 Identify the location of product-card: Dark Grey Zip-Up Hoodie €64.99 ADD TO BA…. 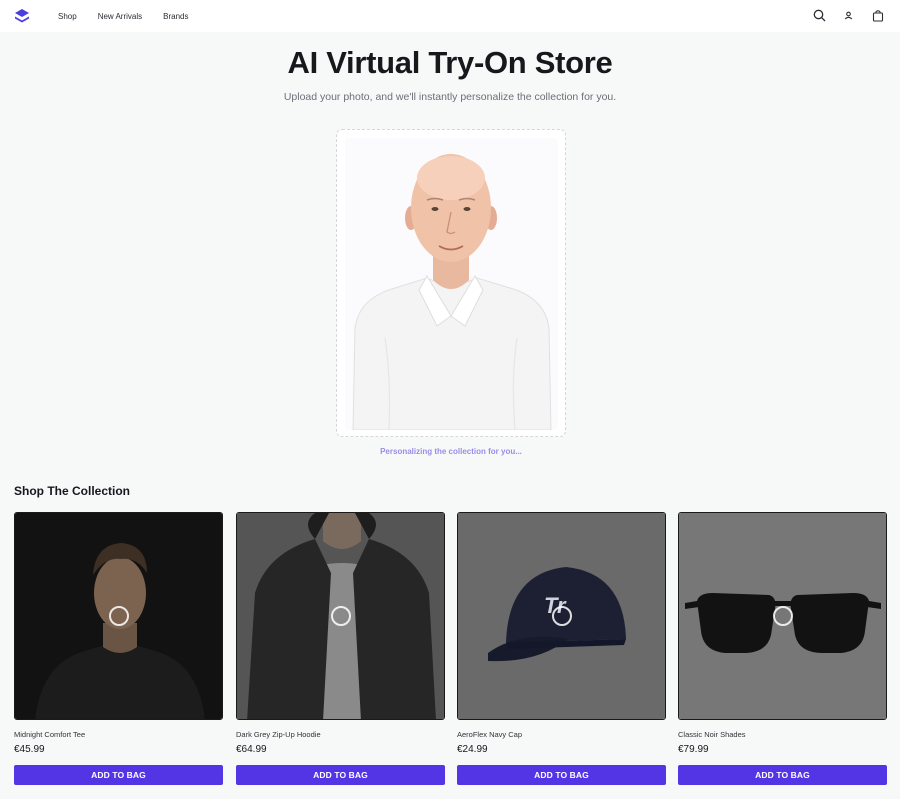
(340, 648).